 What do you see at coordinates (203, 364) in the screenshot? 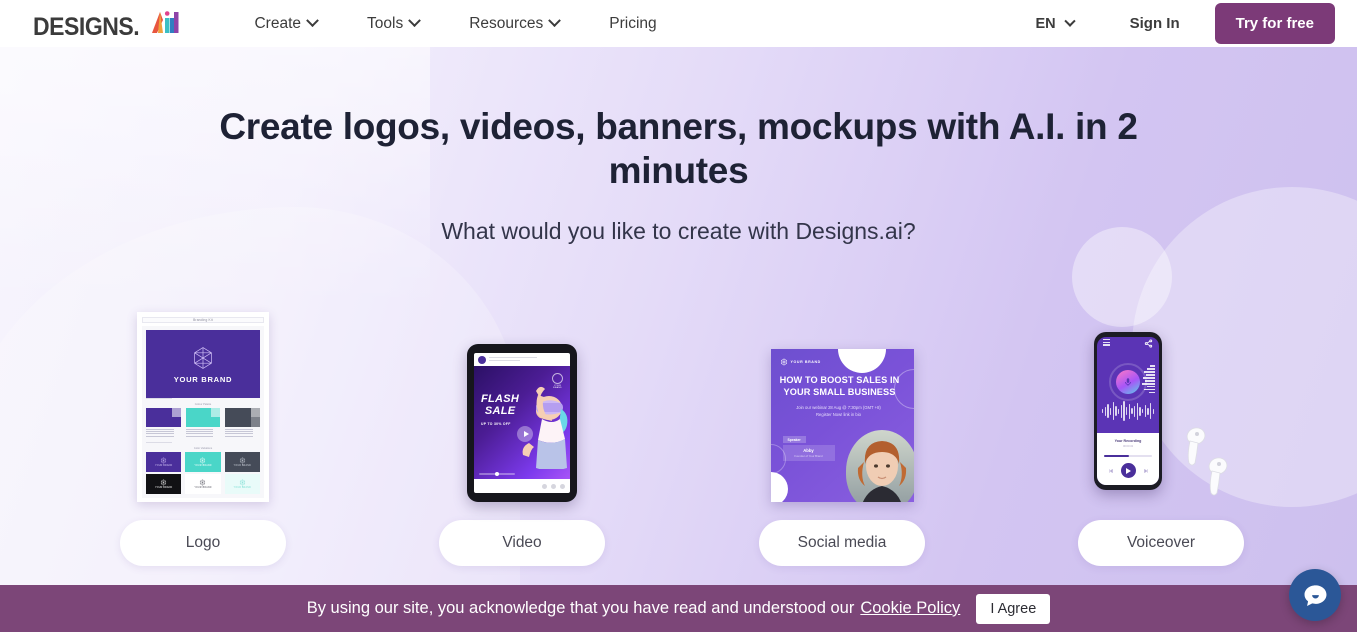
I see `sheet-brand-hero: YOUR BRAND` at bounding box center [203, 364].